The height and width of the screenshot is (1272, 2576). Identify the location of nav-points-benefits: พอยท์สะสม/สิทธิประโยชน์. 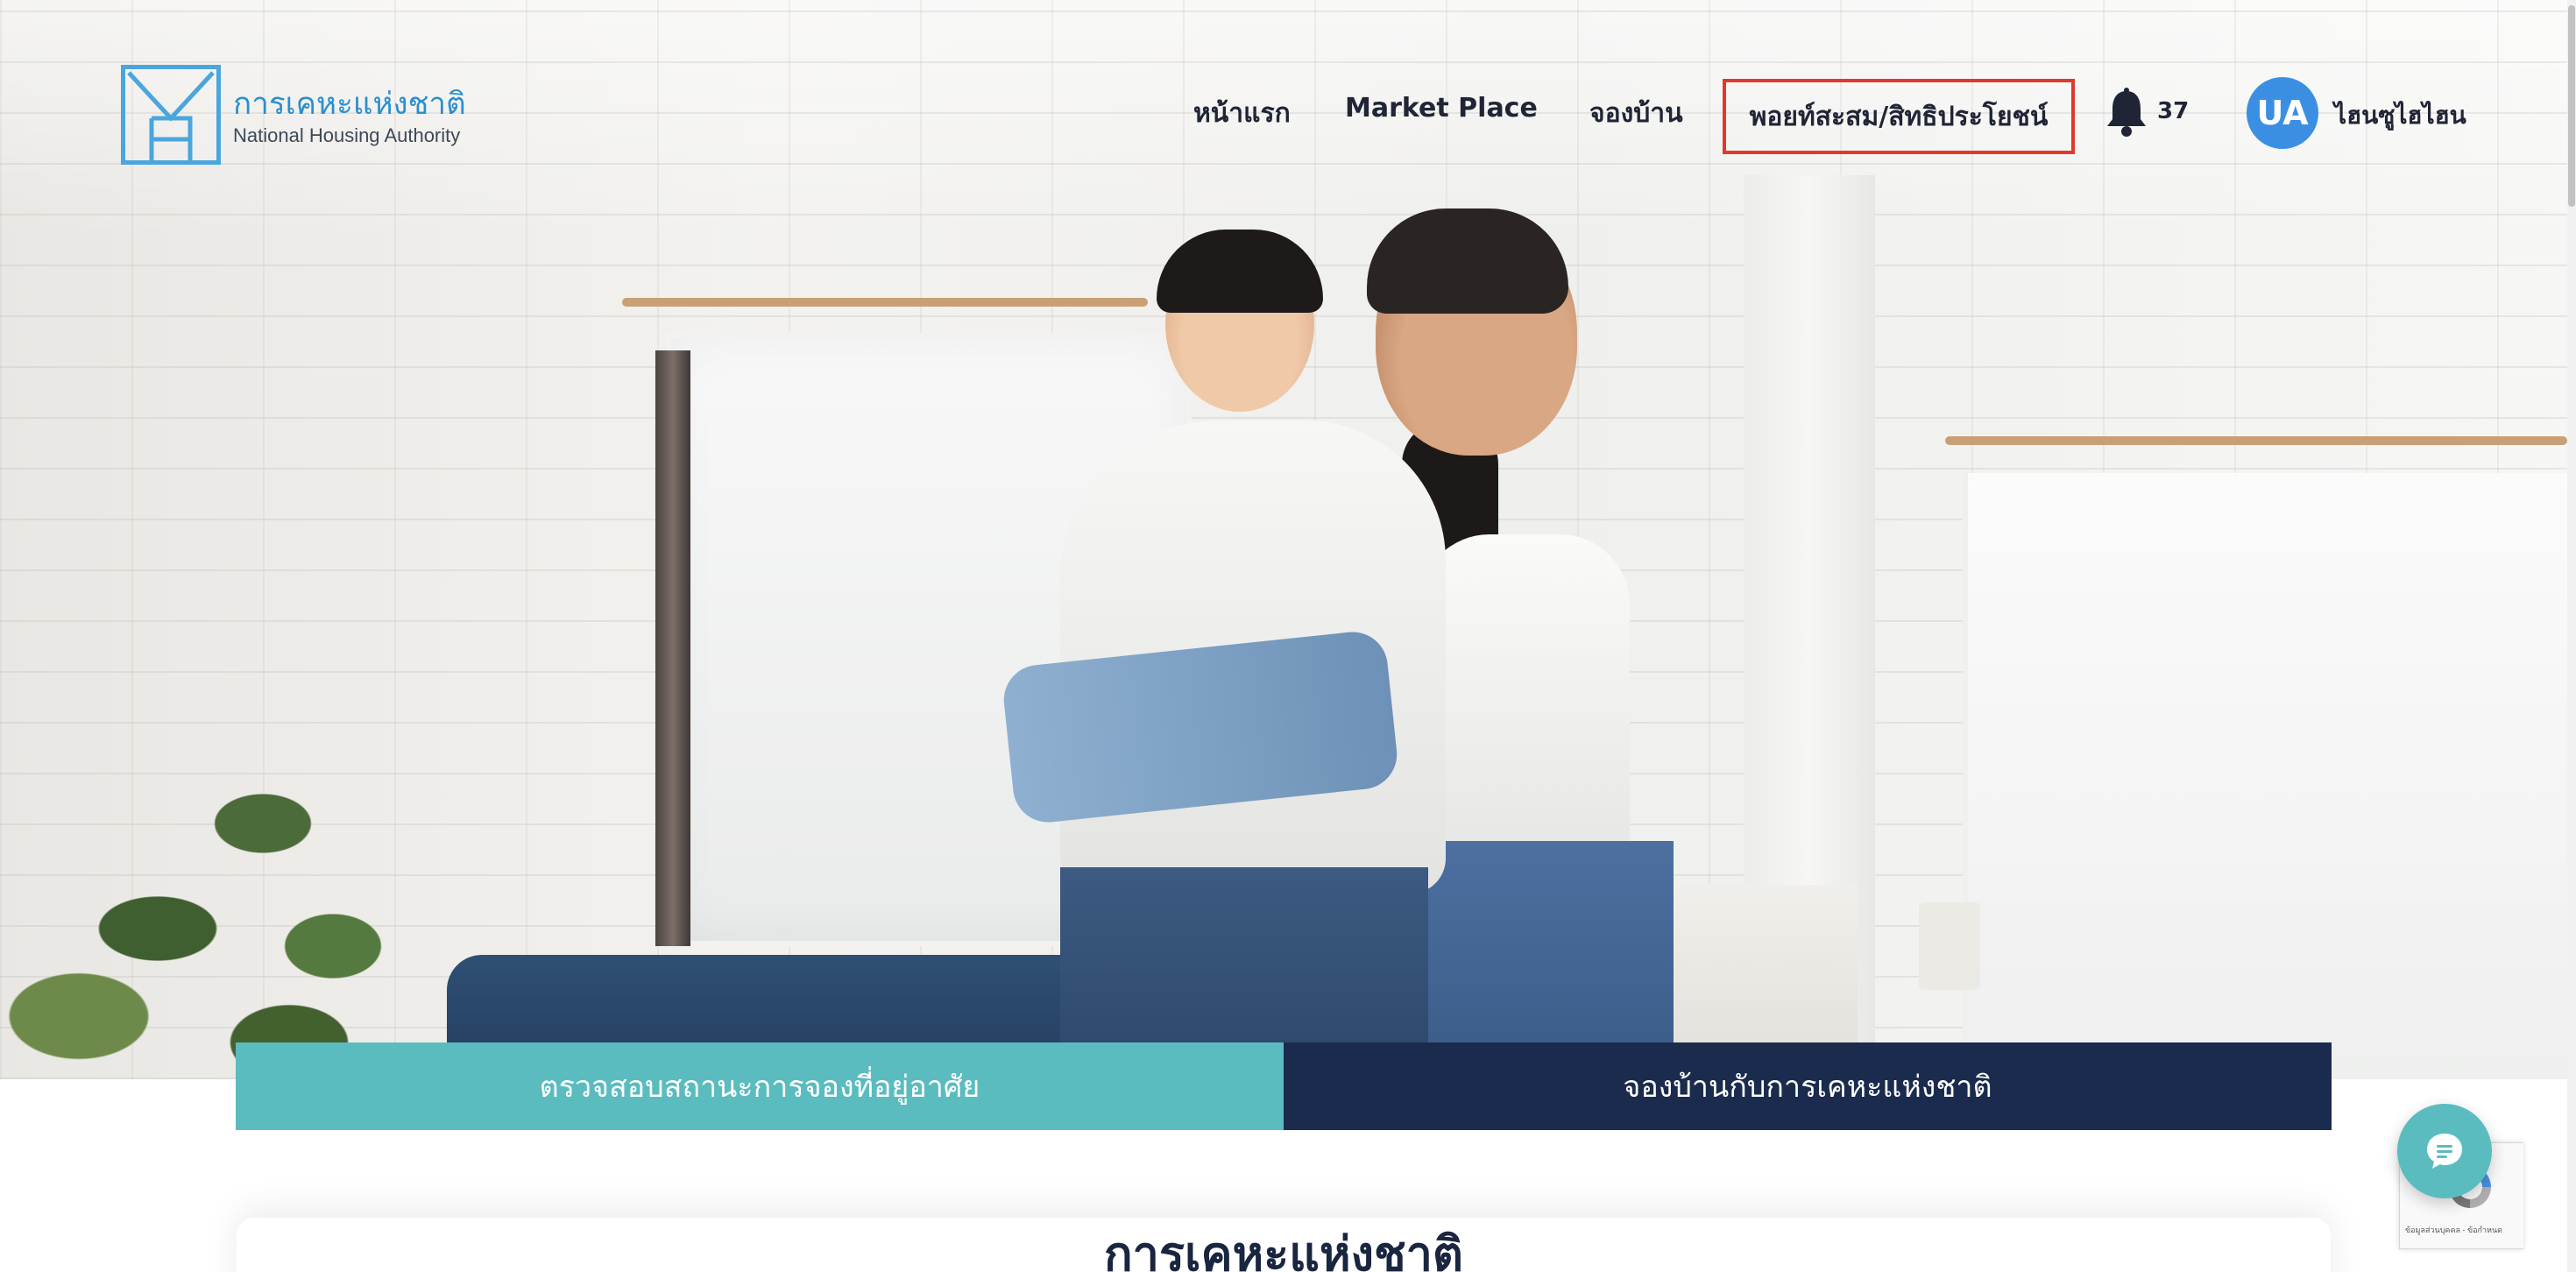
(1899, 116).